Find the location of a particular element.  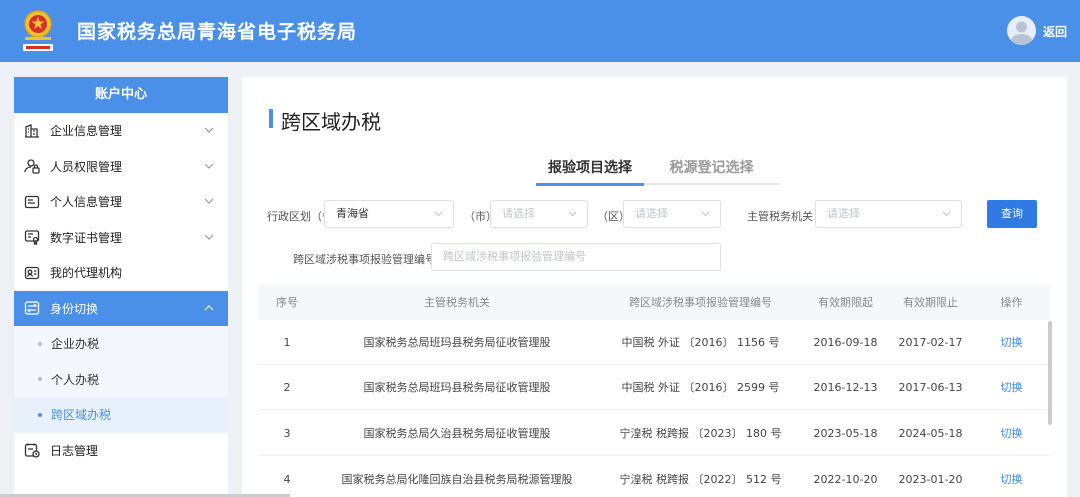

sidebar-item-label: 数字证书管理 is located at coordinates (86, 237).